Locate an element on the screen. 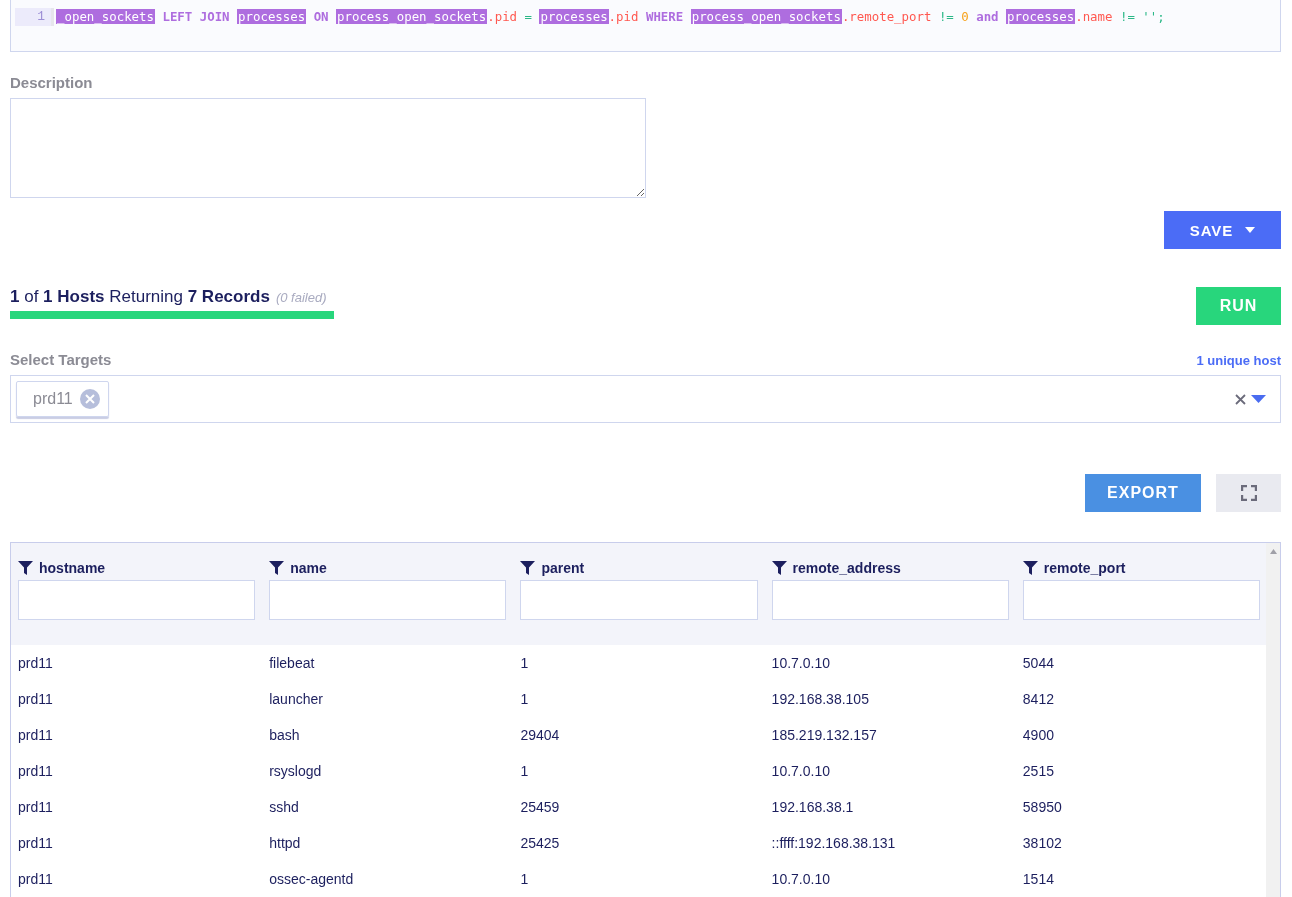  fullscreen-button is located at coordinates (1248, 493).